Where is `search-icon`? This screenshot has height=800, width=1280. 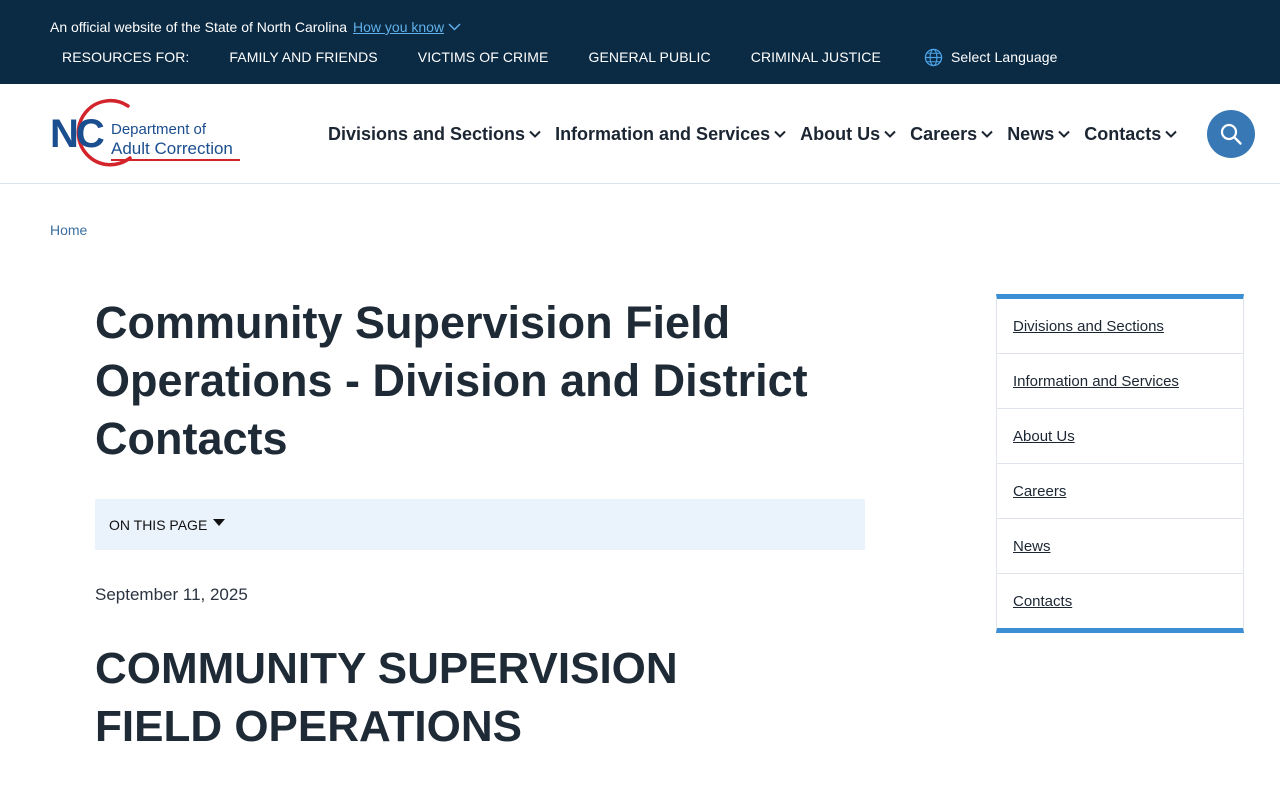
search-icon is located at coordinates (1231, 134).